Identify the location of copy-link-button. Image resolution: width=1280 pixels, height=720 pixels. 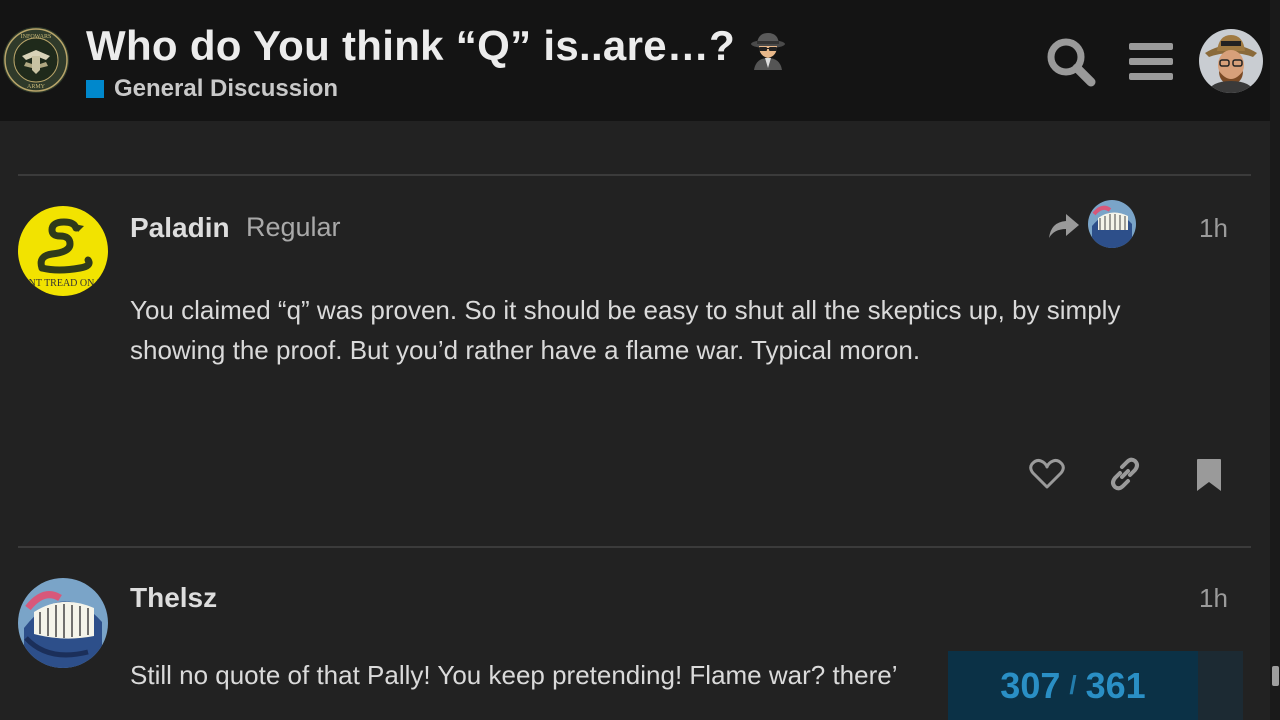
(1125, 476).